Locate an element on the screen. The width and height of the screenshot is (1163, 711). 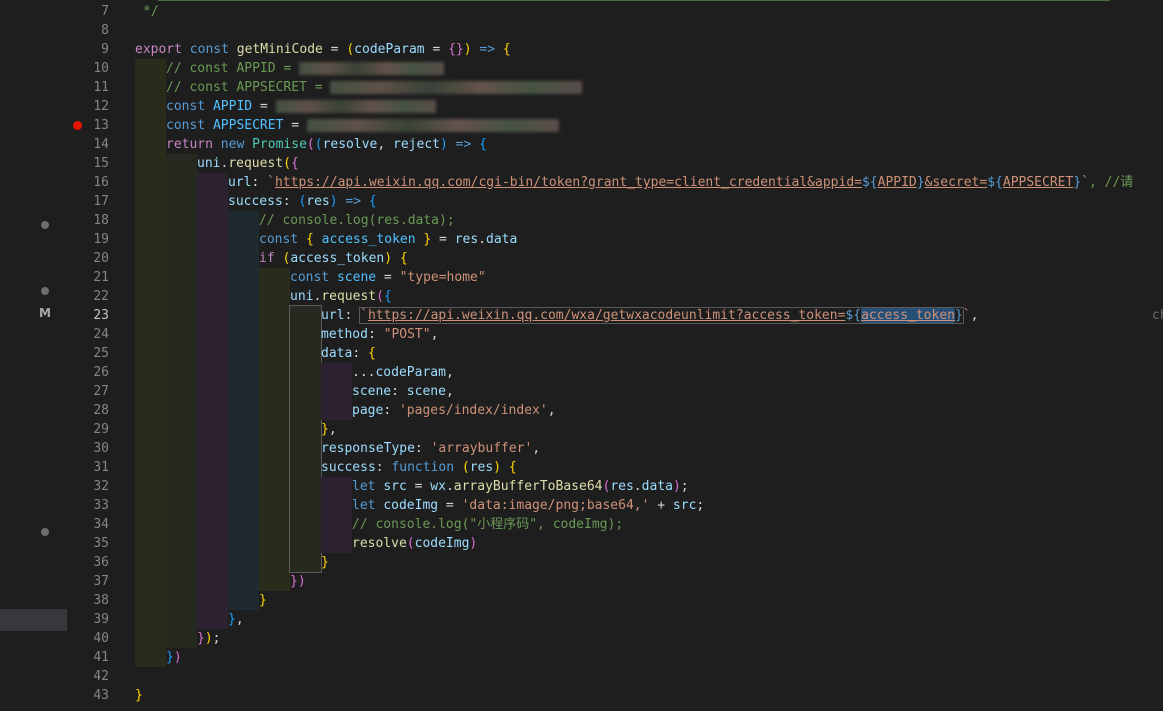
code-line-28: page: 'pages/index/index', is located at coordinates (454, 410).